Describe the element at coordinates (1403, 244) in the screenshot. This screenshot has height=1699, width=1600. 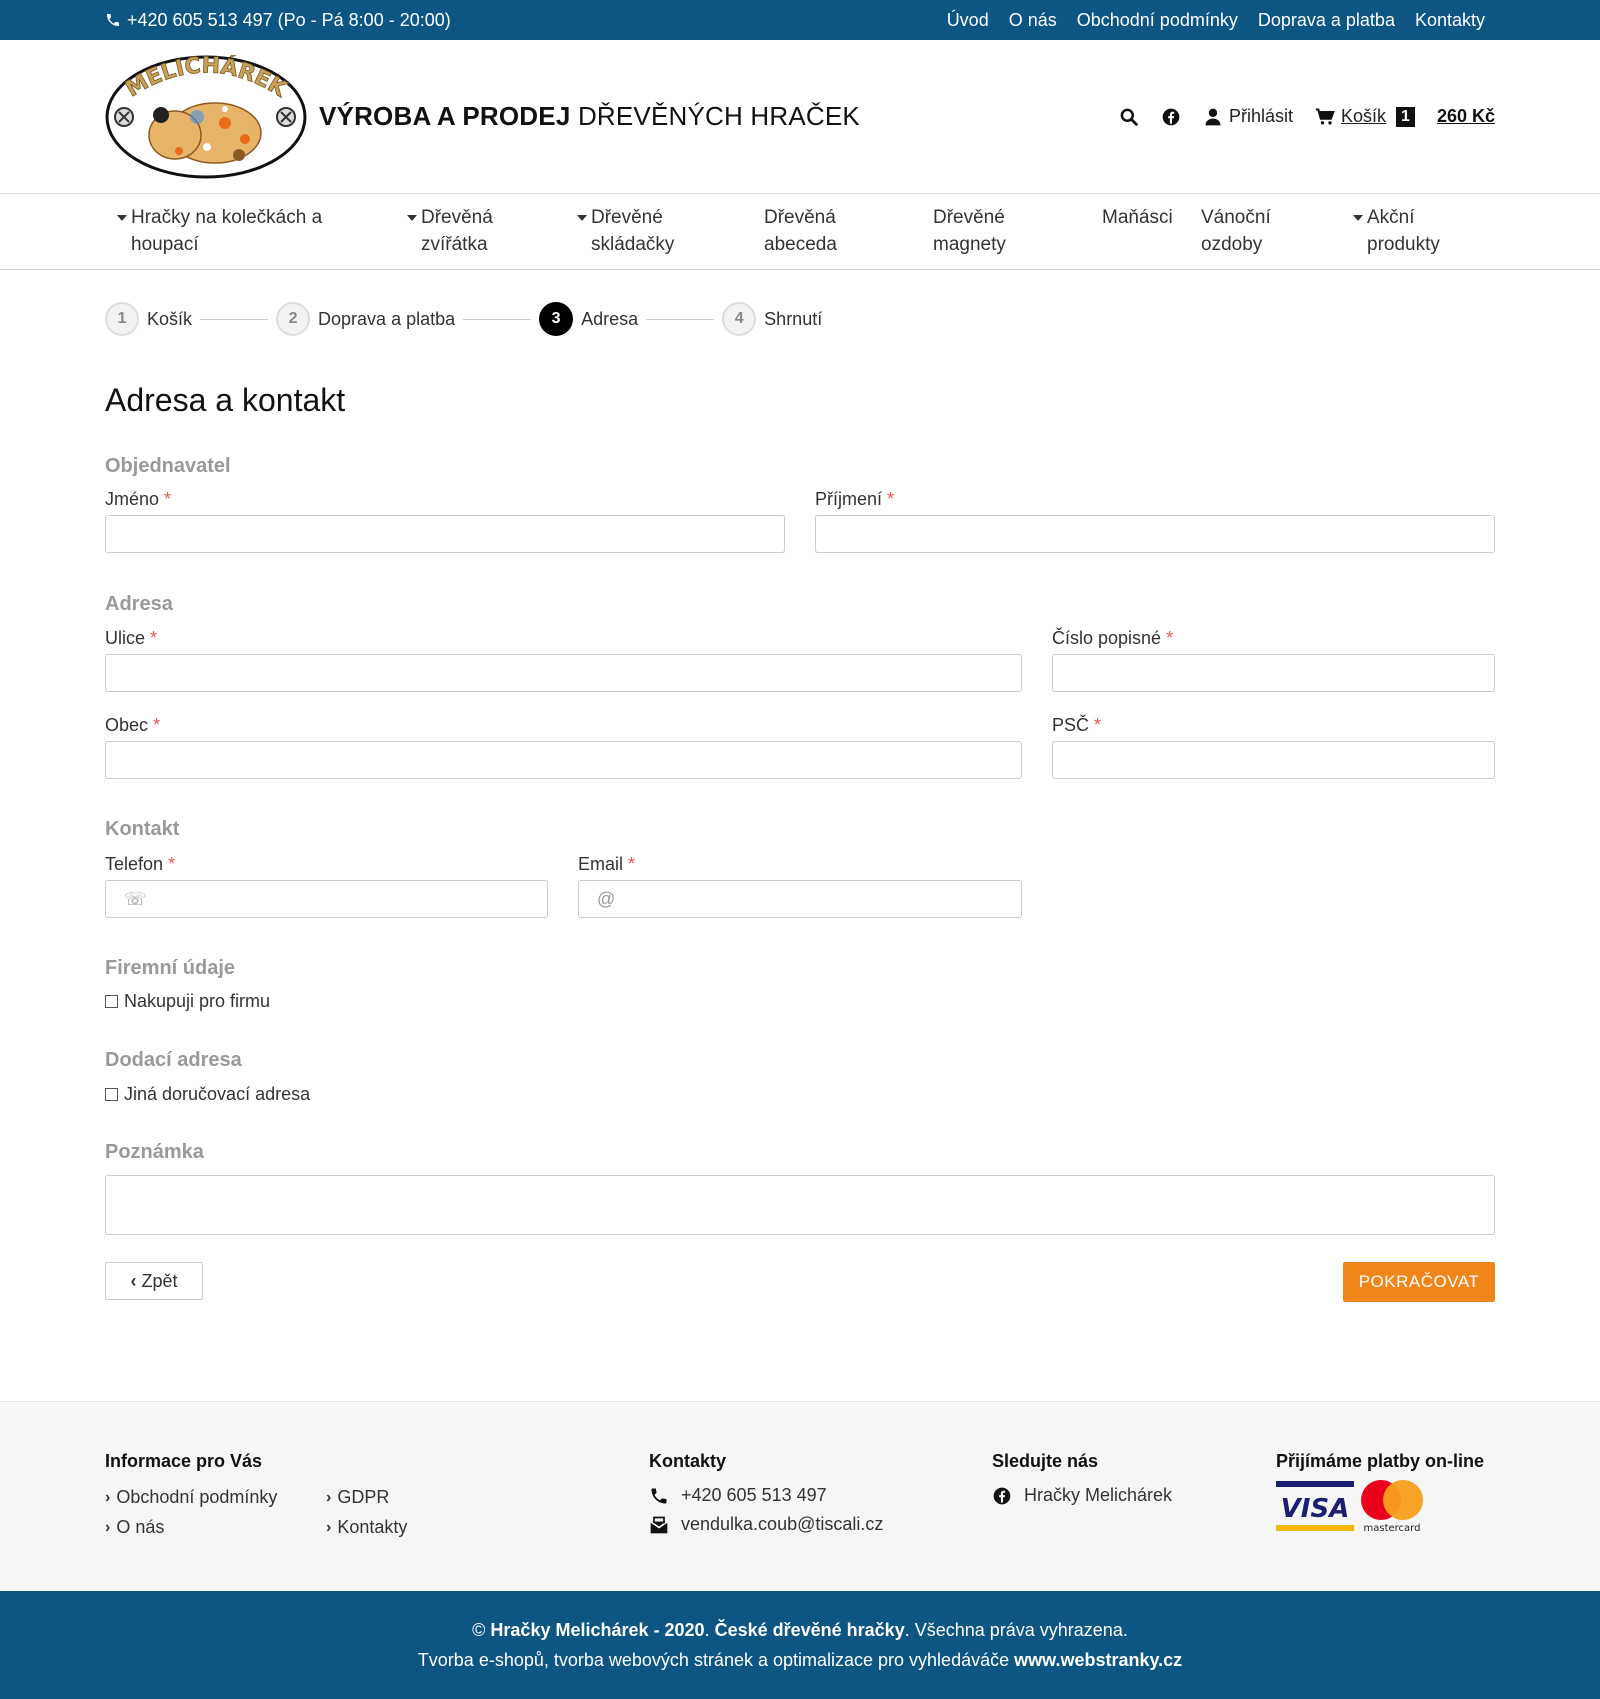
I see `nav-label: produkty` at that location.